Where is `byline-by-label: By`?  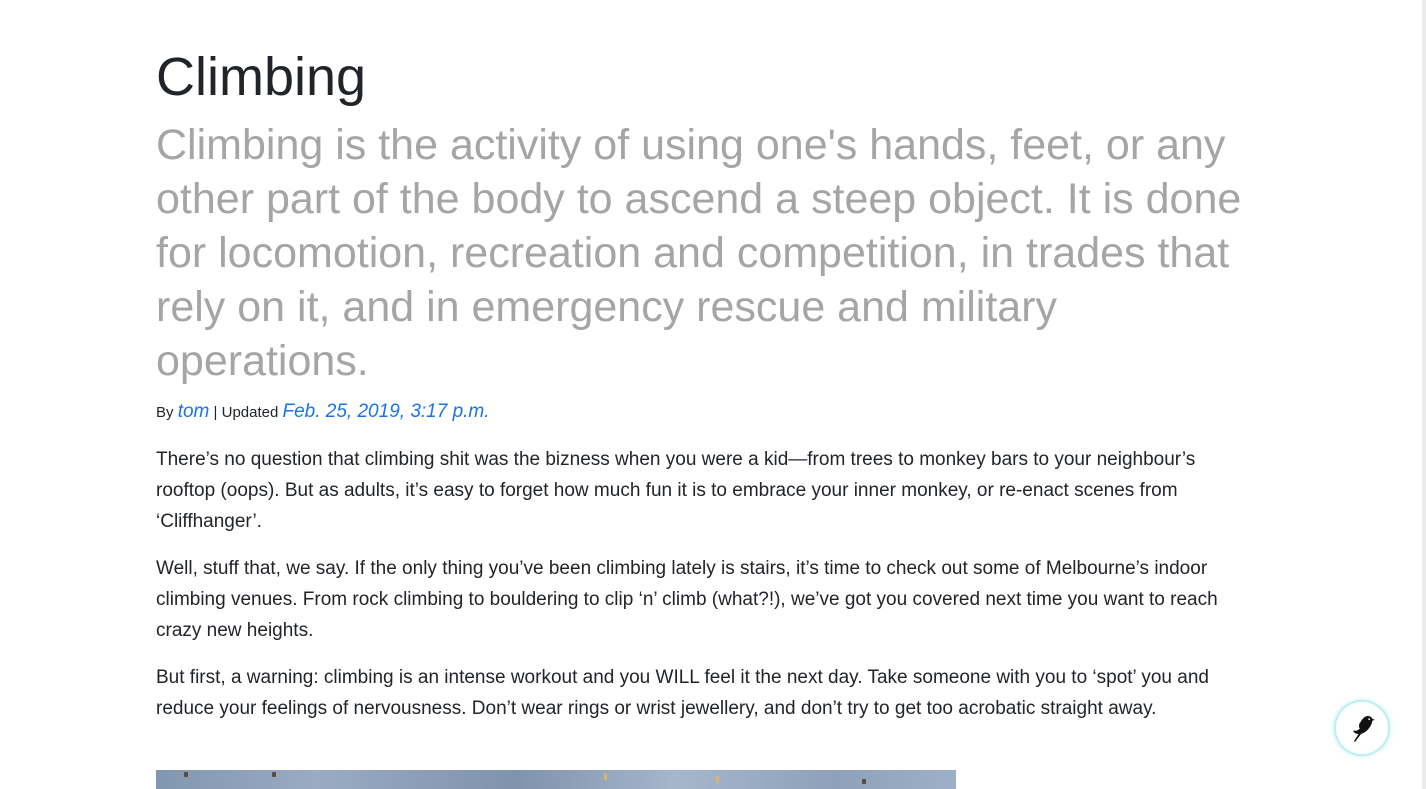 byline-by-label: By is located at coordinates (165, 412).